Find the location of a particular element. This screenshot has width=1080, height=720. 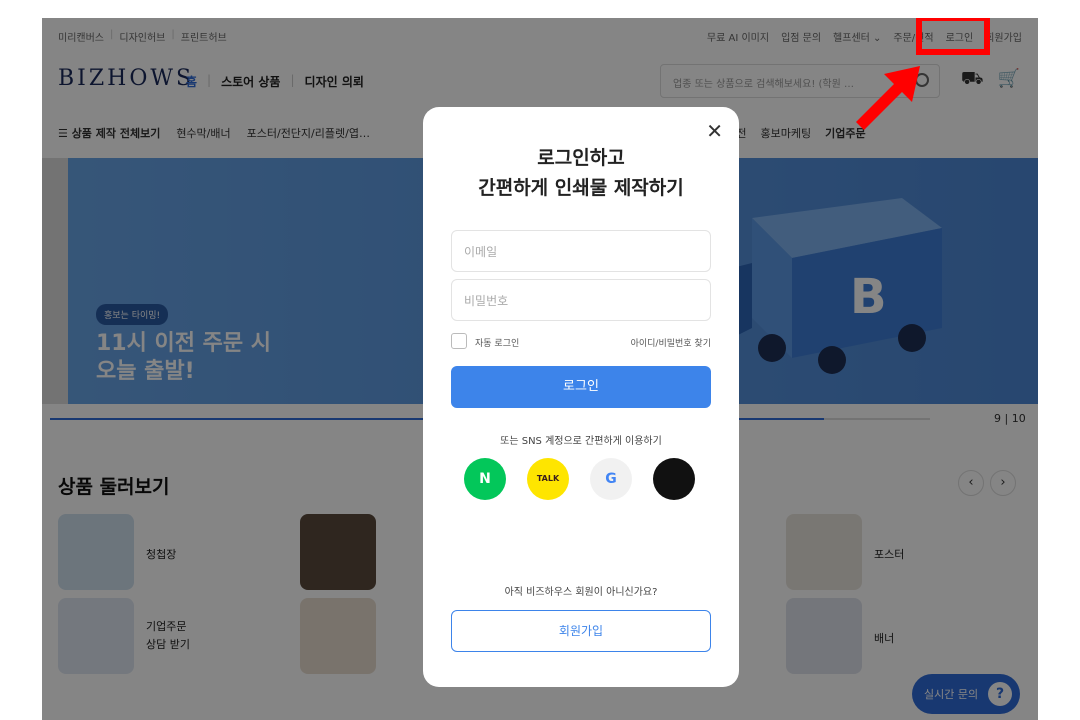

auto-login-checkbox is located at coordinates (459, 341).